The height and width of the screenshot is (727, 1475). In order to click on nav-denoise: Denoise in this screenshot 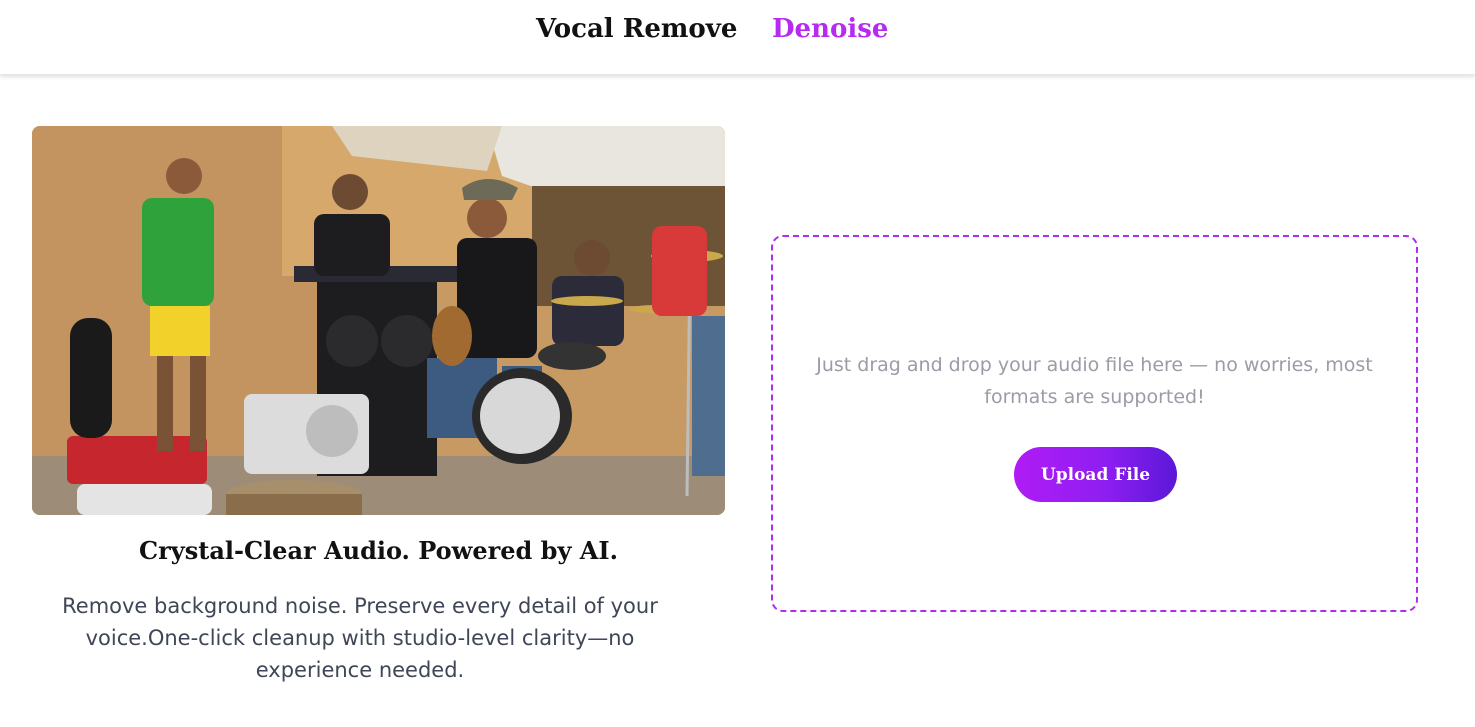, I will do `click(830, 29)`.